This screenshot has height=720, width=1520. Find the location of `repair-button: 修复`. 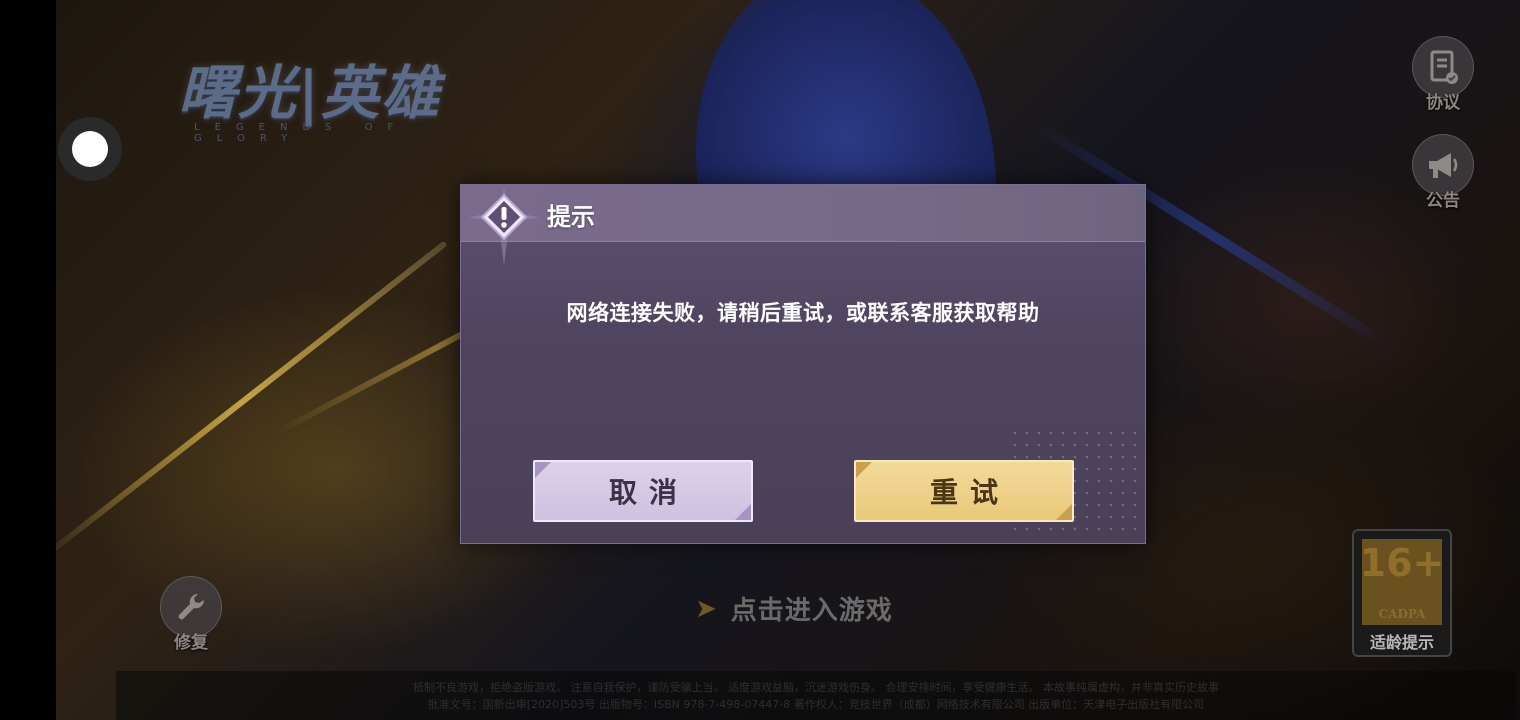

repair-button: 修复 is located at coordinates (191, 614).